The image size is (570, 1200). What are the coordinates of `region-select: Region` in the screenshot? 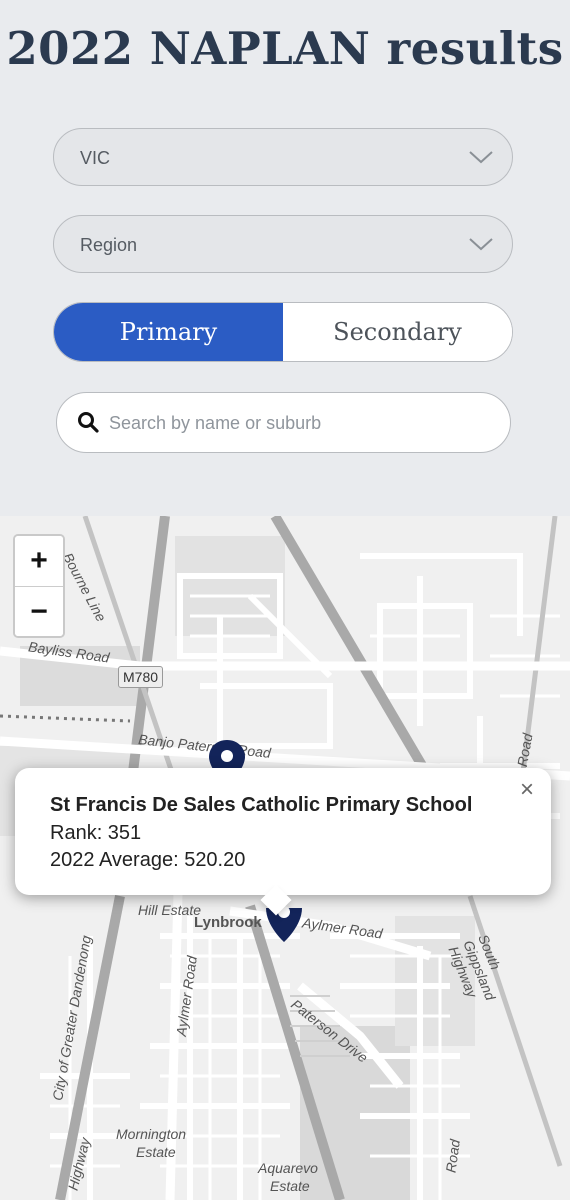 It's located at (283, 244).